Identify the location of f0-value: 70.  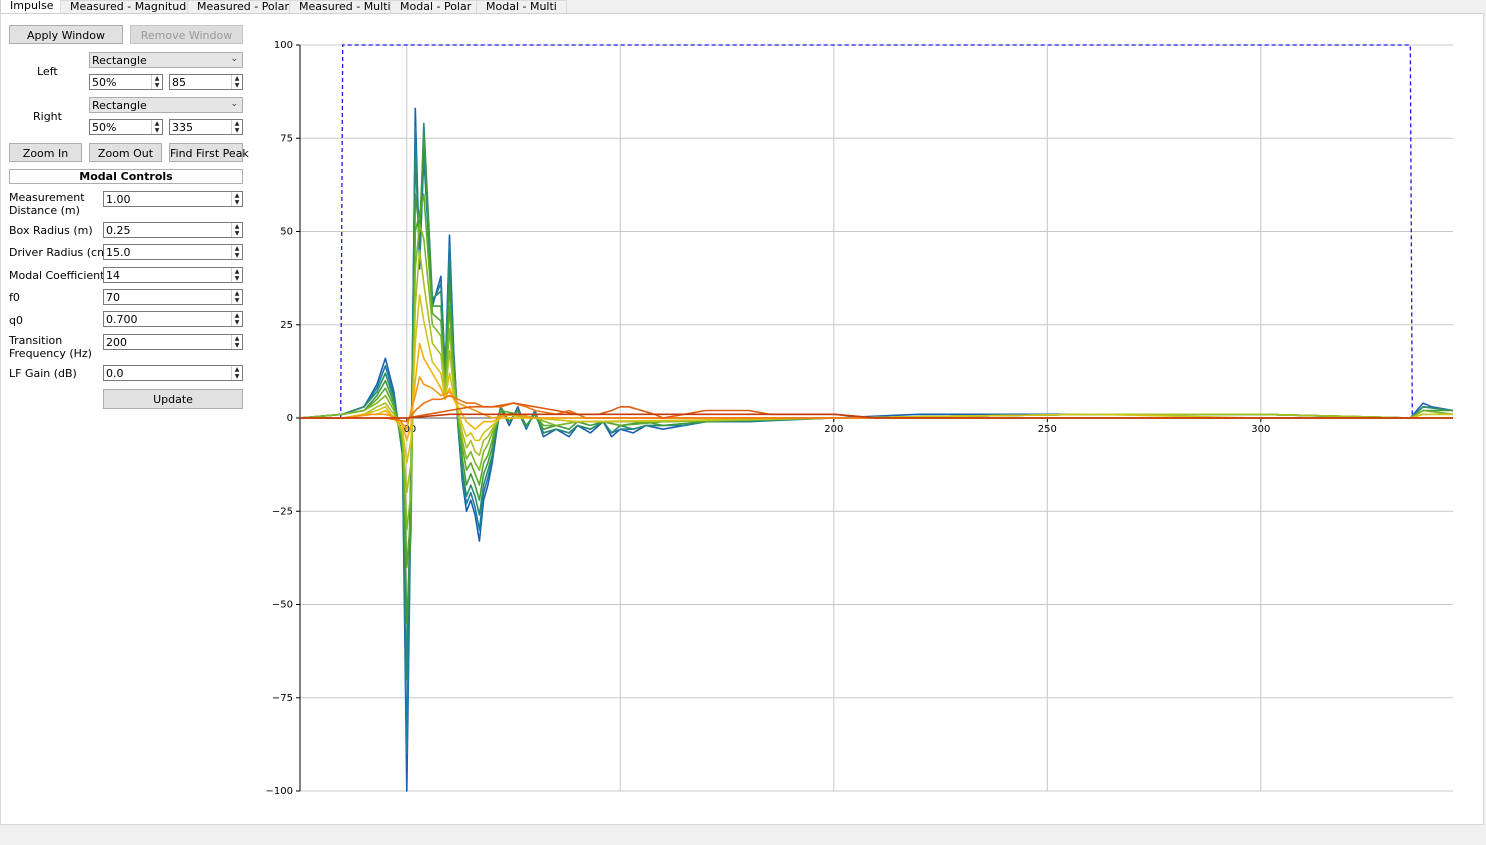
(113, 297).